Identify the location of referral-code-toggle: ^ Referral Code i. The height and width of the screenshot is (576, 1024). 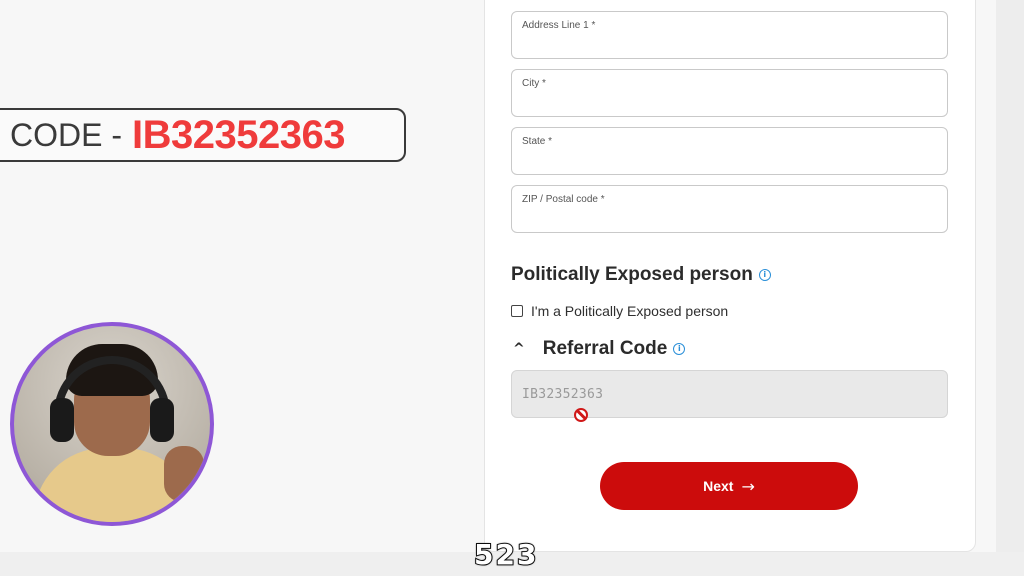
(599, 349).